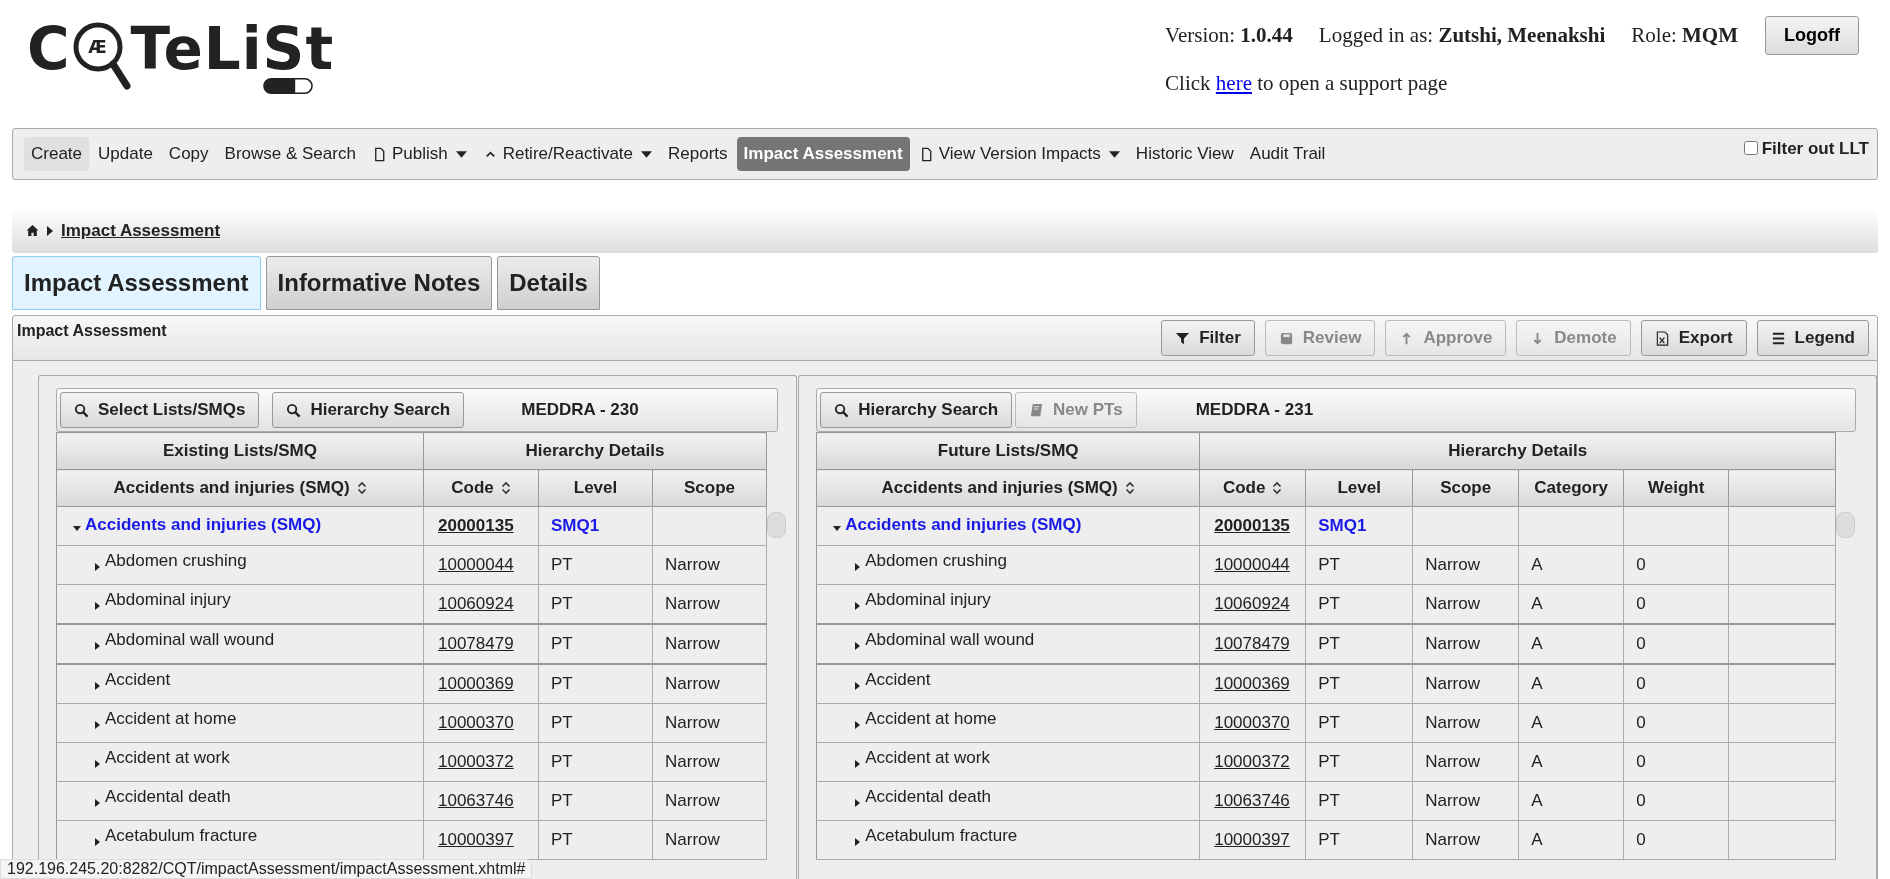  Describe the element at coordinates (1342, 525) in the screenshot. I see `table-cell: SMQ1` at that location.